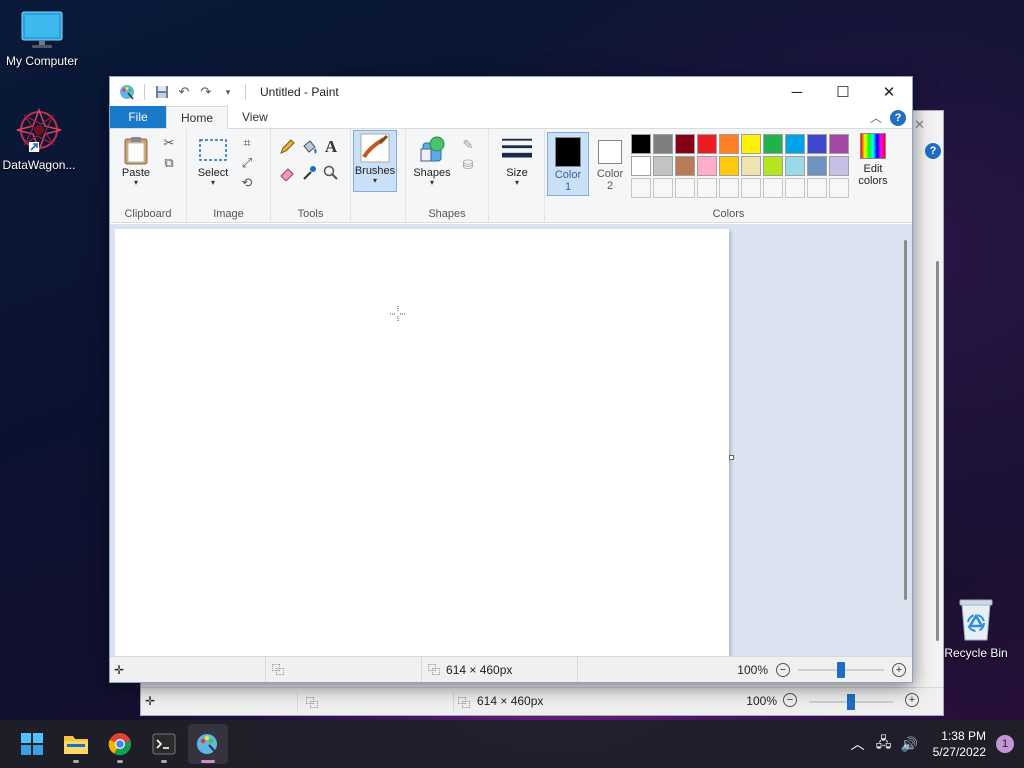 Image resolution: width=1024 pixels, height=768 pixels. I want to click on clock: 1:38 PM 5/27/2022, so click(959, 744).